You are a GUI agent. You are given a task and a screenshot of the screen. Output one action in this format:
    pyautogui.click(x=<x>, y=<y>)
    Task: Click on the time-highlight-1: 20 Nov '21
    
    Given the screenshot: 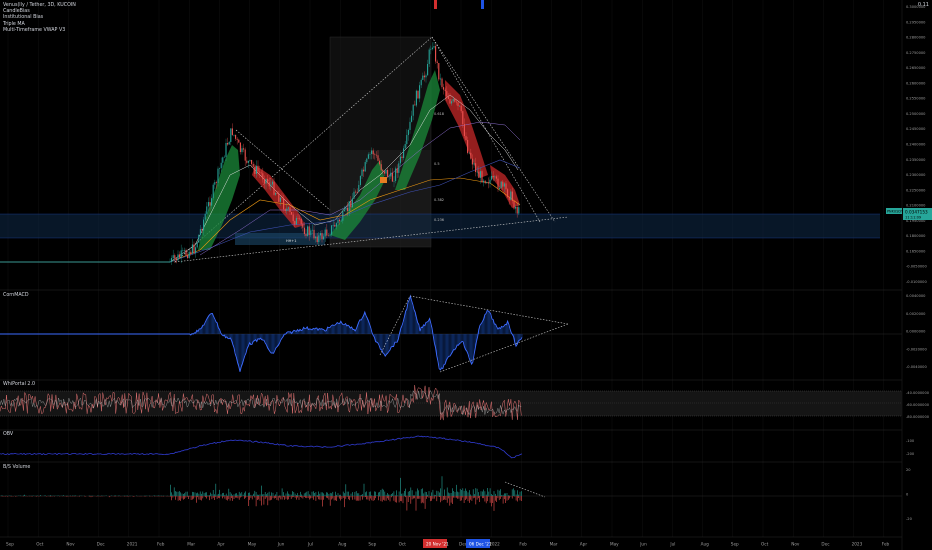 What is the action you would take?
    pyautogui.click(x=437, y=544)
    